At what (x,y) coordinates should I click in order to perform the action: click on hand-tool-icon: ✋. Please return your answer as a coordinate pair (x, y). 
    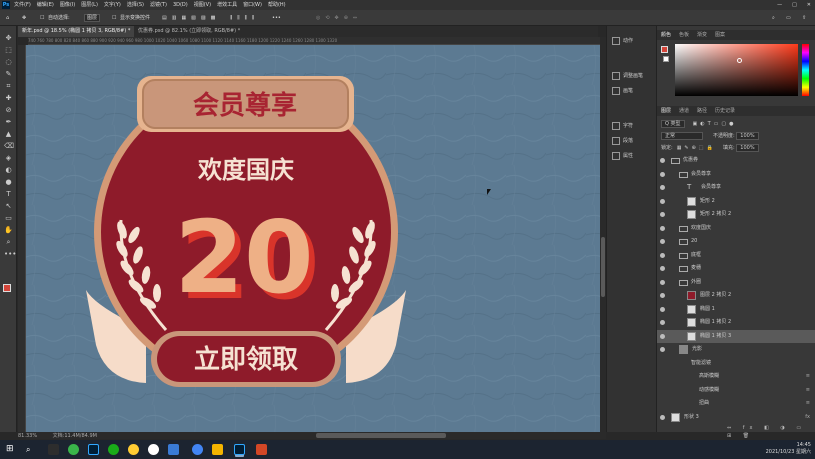
    Looking at the image, I should click on (8, 230).